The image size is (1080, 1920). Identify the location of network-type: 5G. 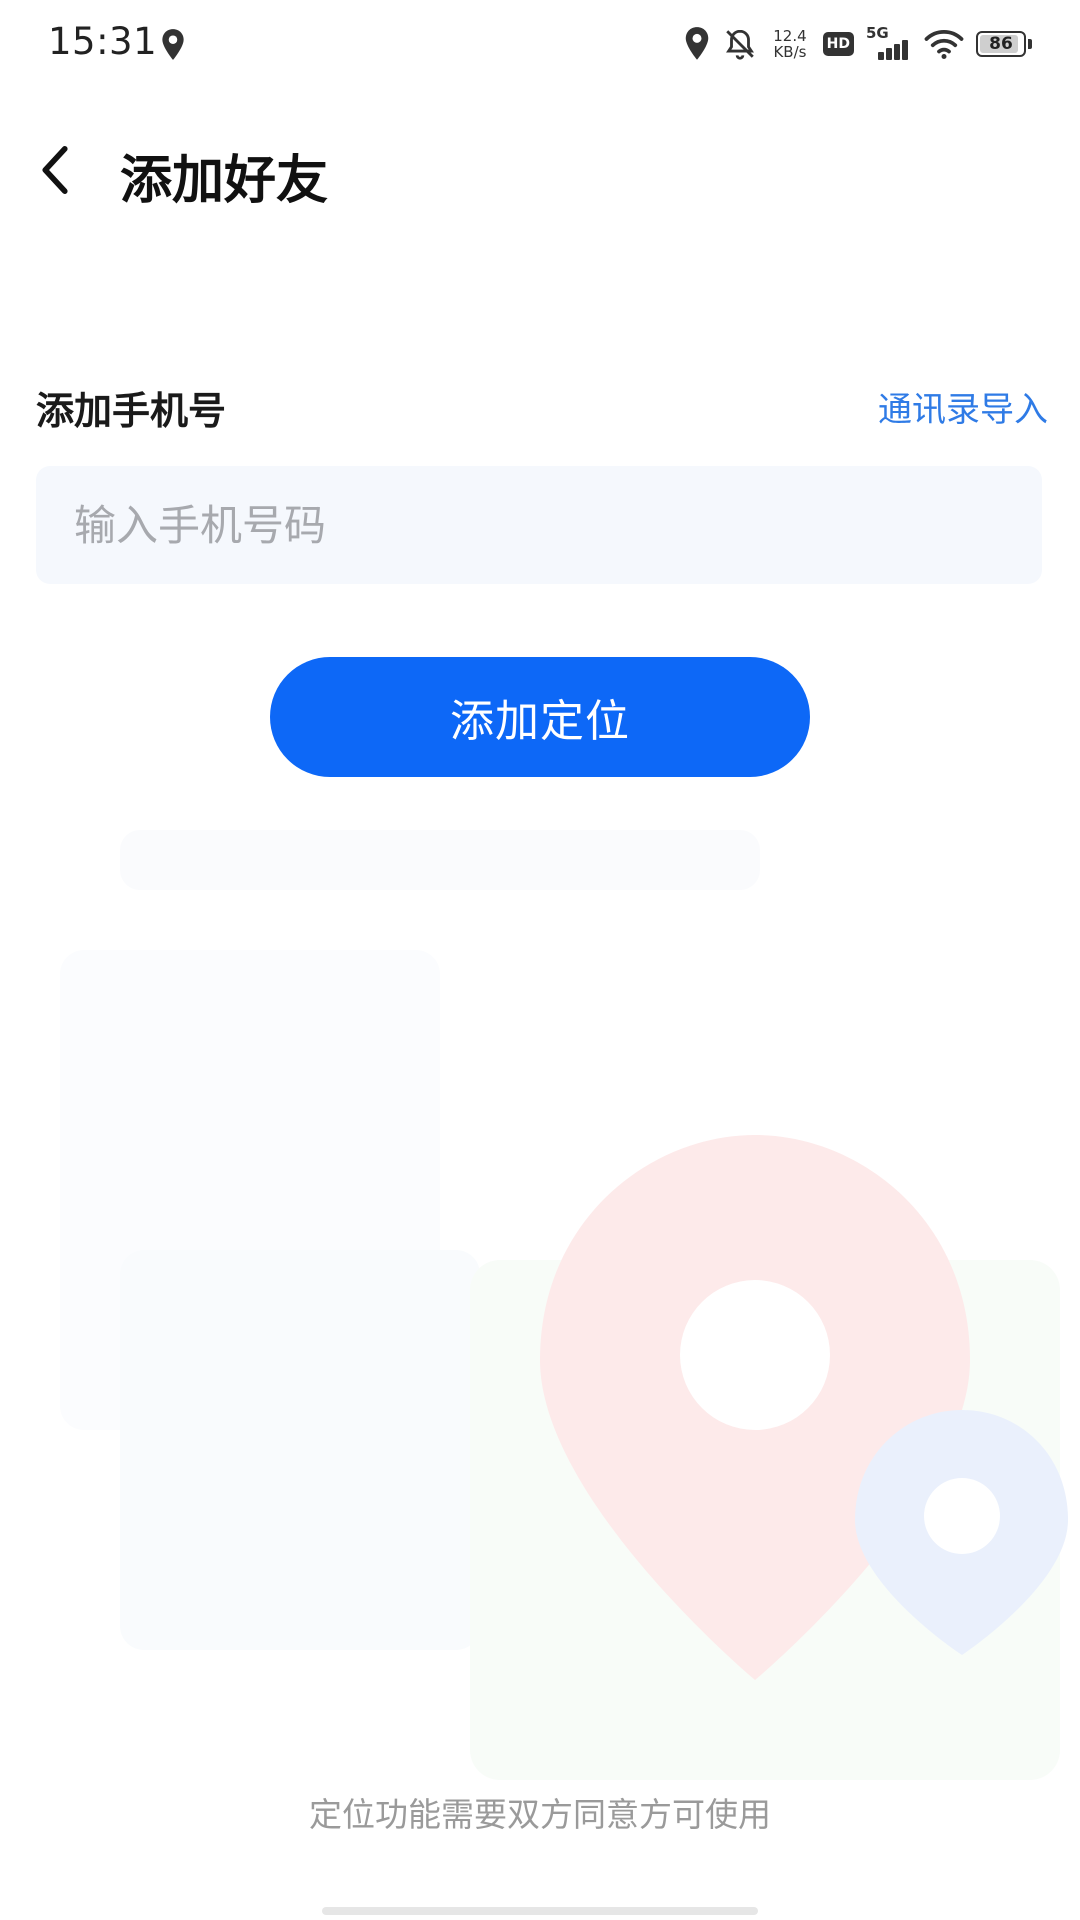
(877, 33).